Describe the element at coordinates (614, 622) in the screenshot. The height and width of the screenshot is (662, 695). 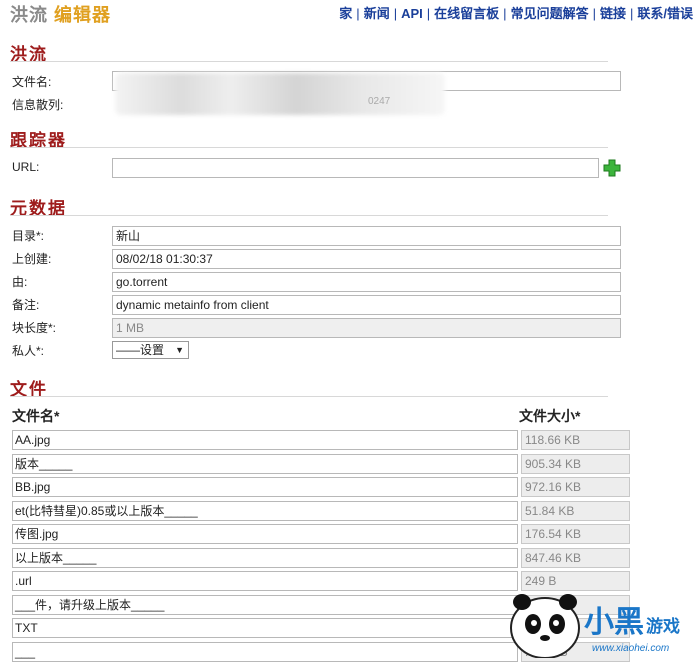
I see `svg-text: 小黑` at that location.